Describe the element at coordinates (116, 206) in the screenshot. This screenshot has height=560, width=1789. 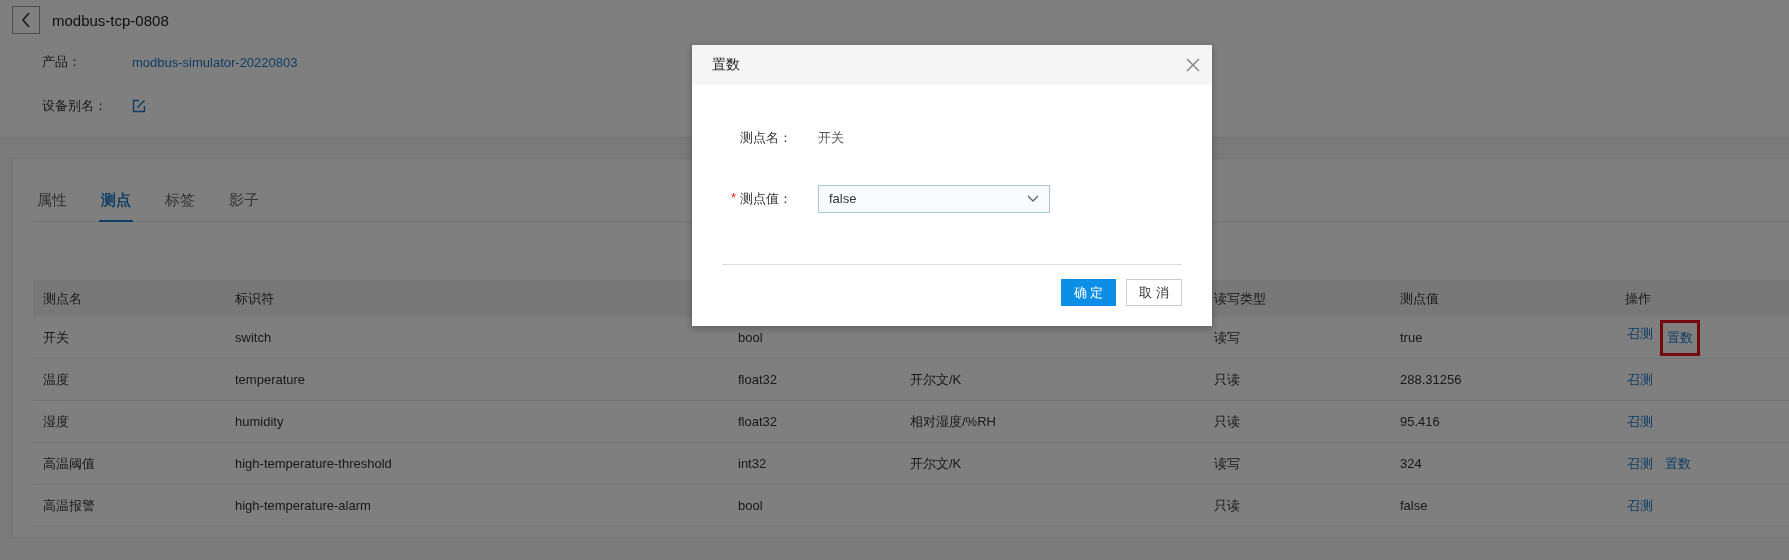
I see `tab: 测点` at that location.